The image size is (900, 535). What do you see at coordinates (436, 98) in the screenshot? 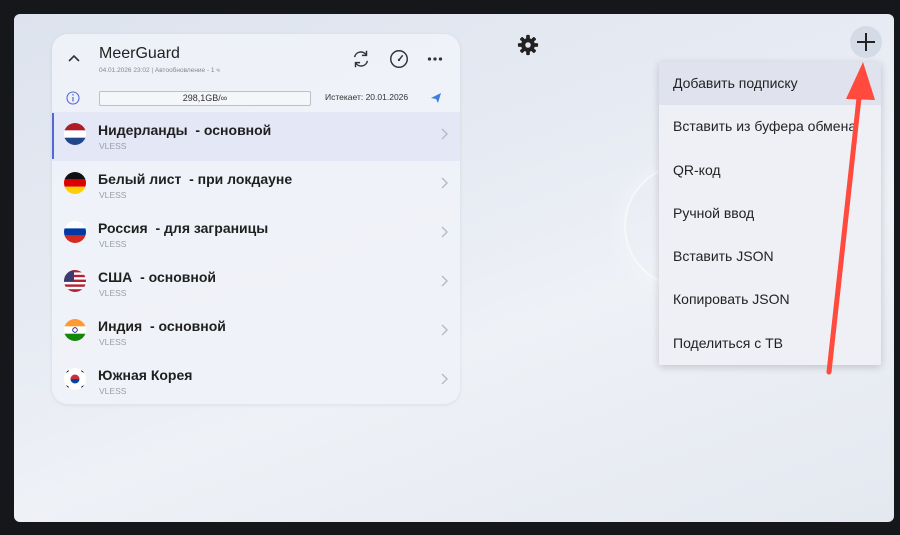
I see `send-icon` at bounding box center [436, 98].